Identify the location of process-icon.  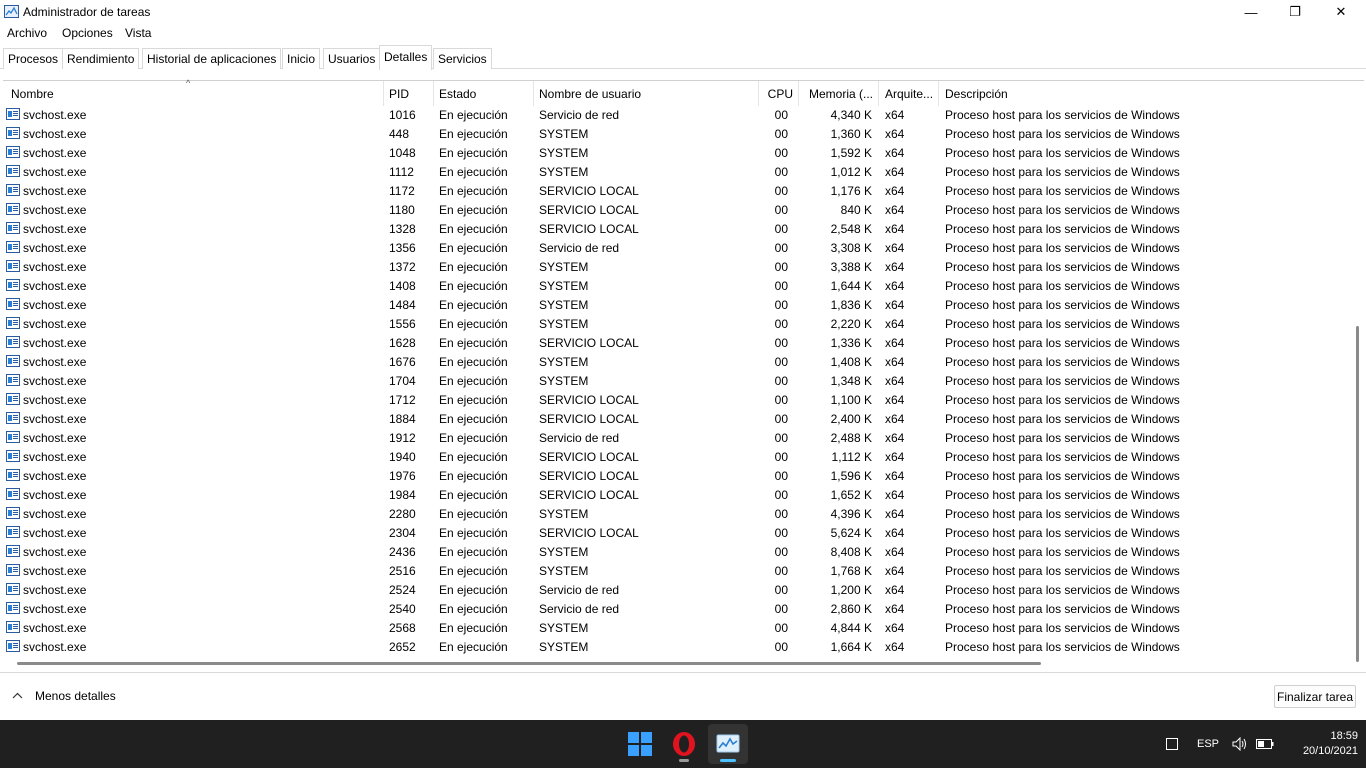
(13, 380).